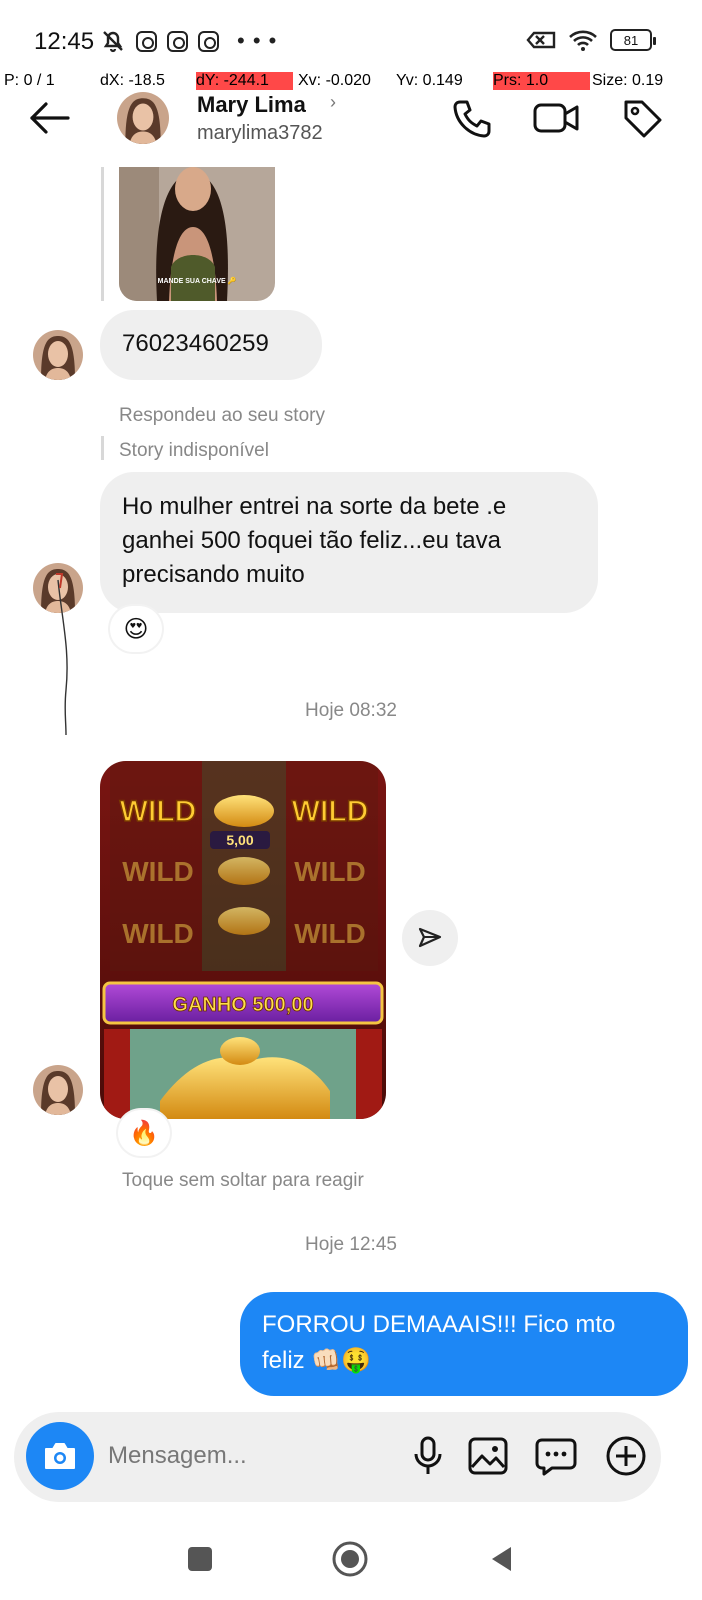  I want to click on message-line: FORROU DEMAAAIS!!! Fico mto, so click(439, 1324).